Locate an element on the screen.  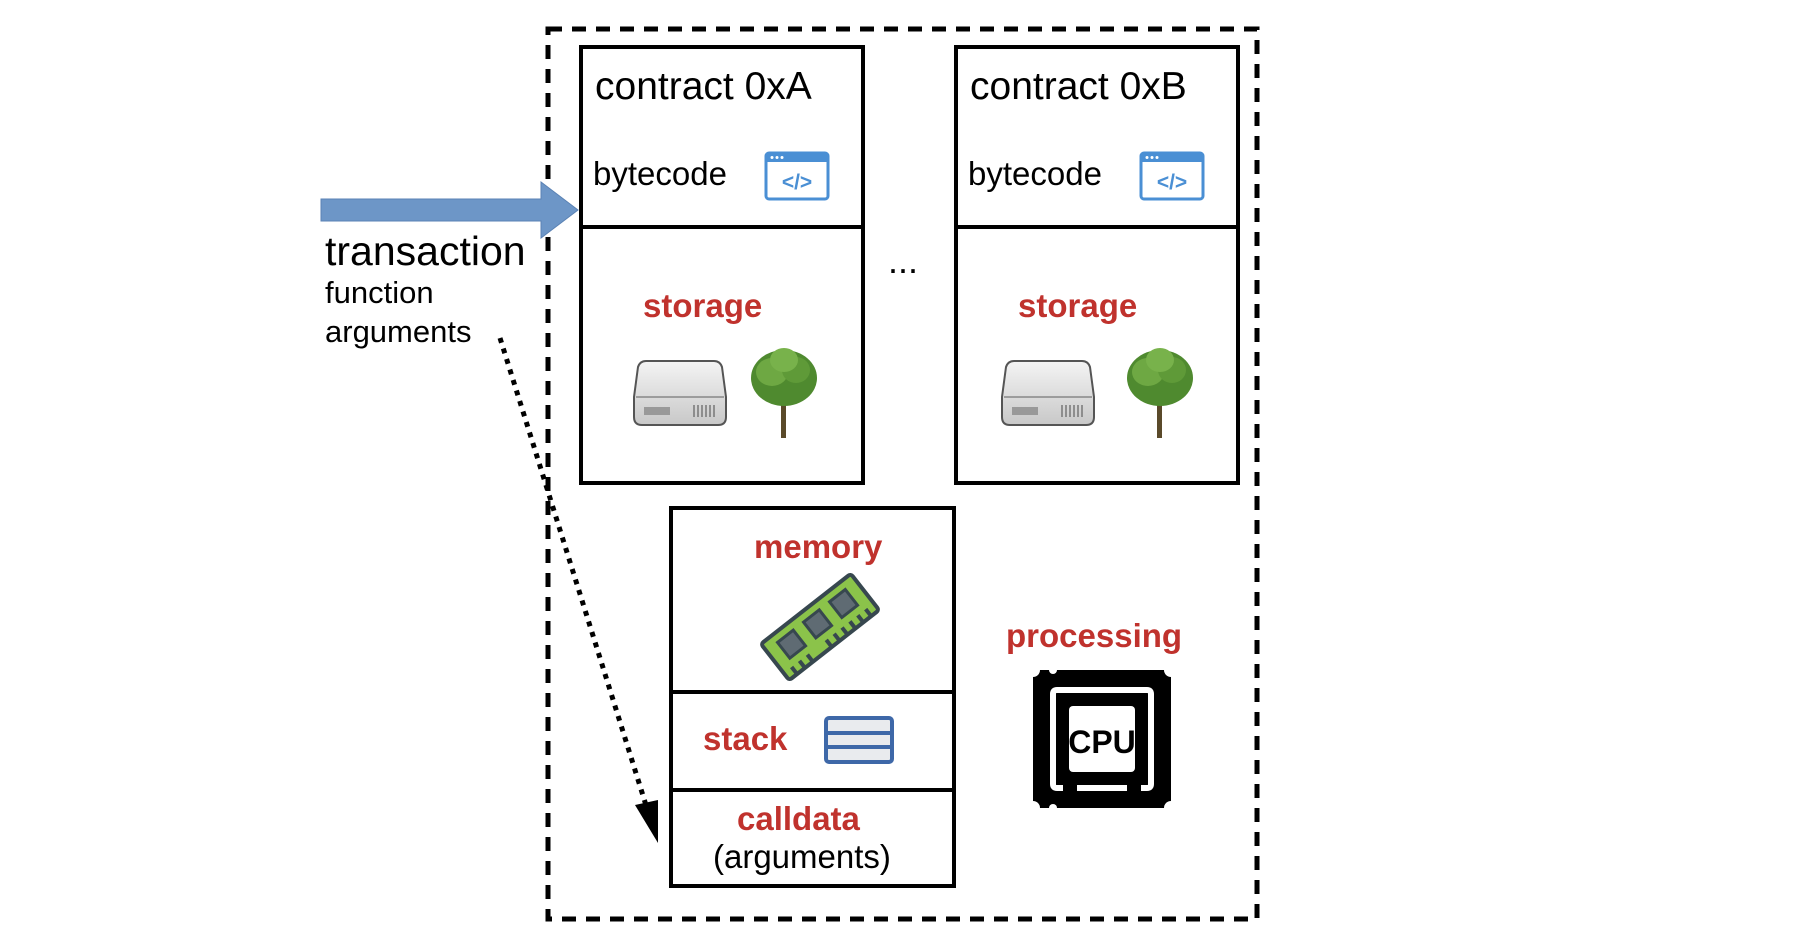
contract-title: contract 0xA is located at coordinates (703, 86).